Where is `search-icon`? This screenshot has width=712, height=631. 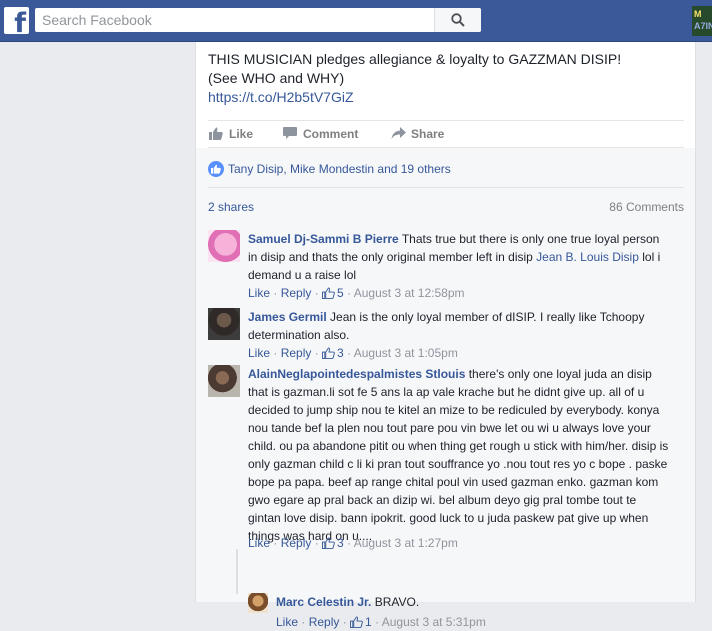 search-icon is located at coordinates (458, 20).